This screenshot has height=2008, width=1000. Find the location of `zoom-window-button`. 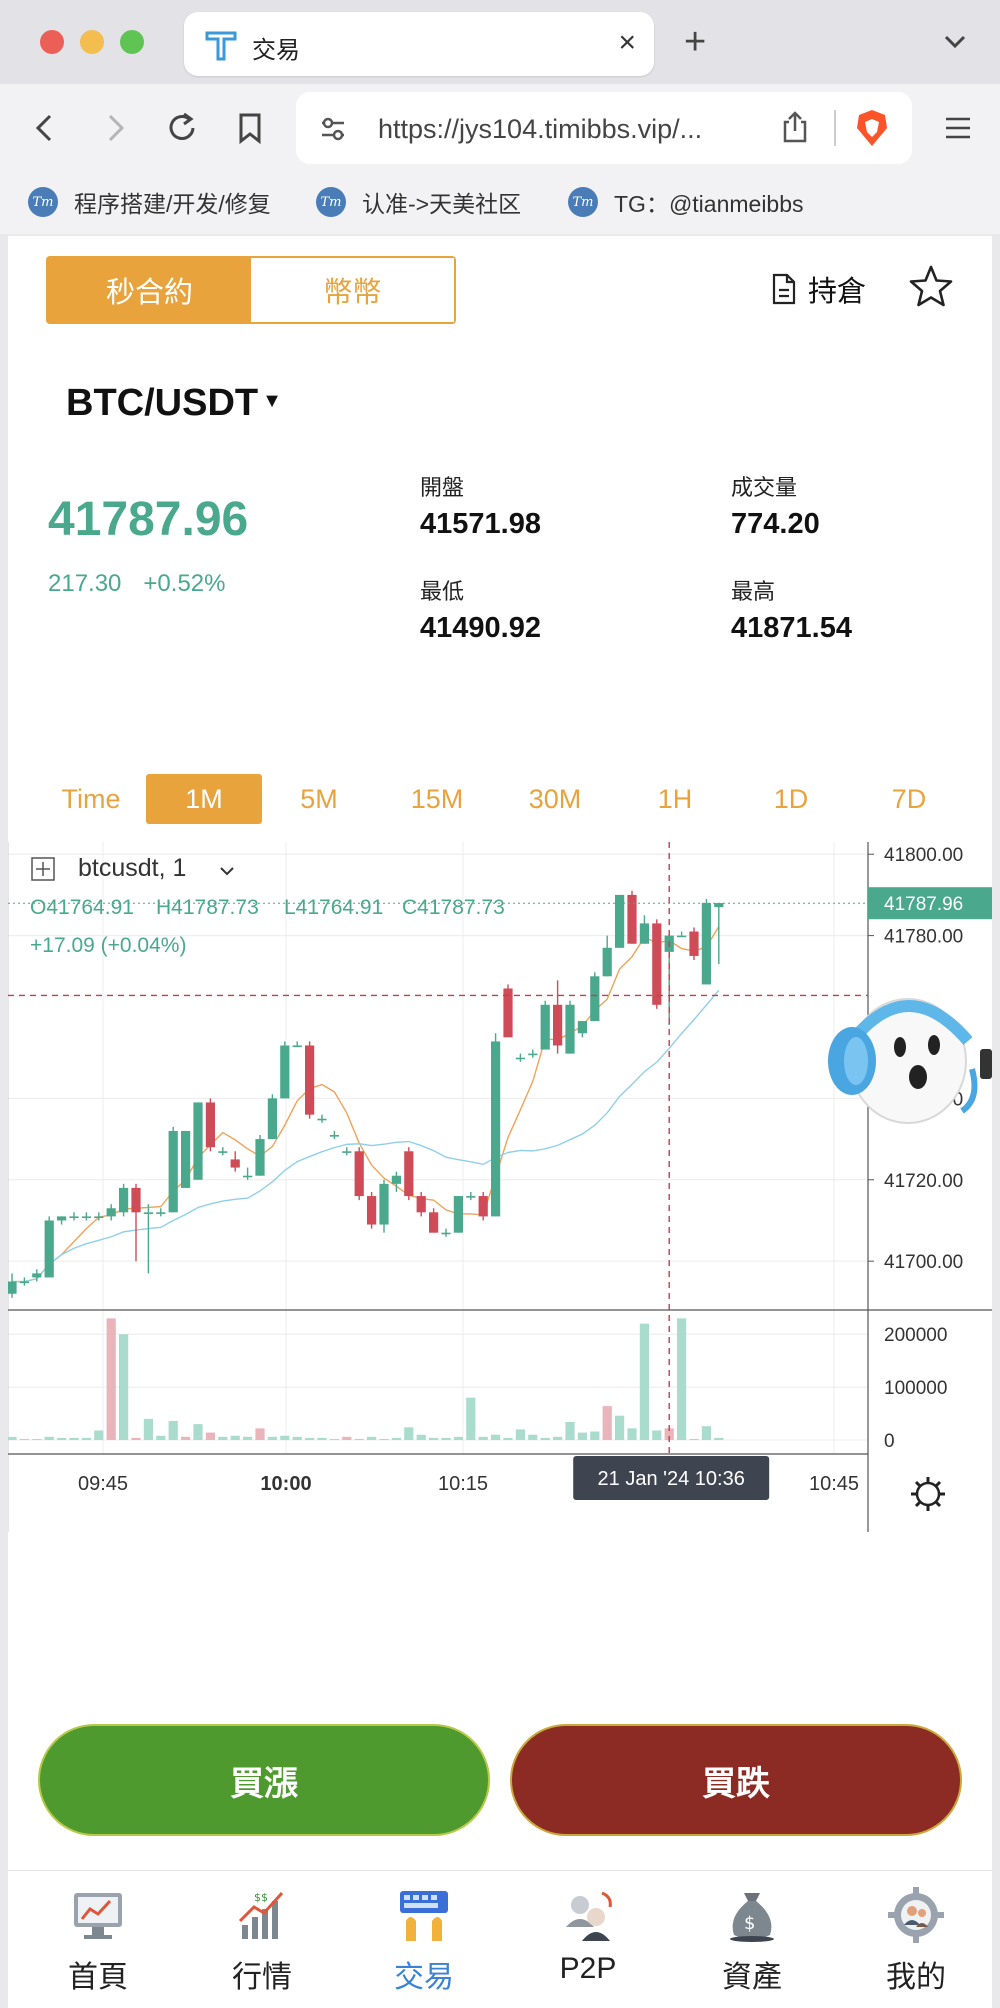

zoom-window-button is located at coordinates (132, 42).